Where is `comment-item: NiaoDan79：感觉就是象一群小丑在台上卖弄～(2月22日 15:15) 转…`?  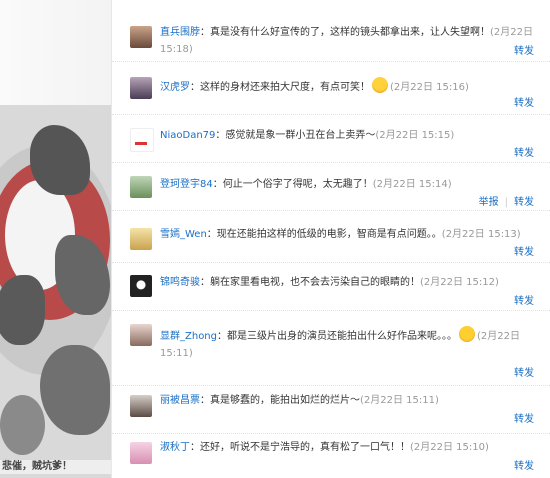 comment-item: NiaoDan79：感觉就是象一群小丑在台上卖弄～(2月22日 15:15) 转… is located at coordinates (331, 138).